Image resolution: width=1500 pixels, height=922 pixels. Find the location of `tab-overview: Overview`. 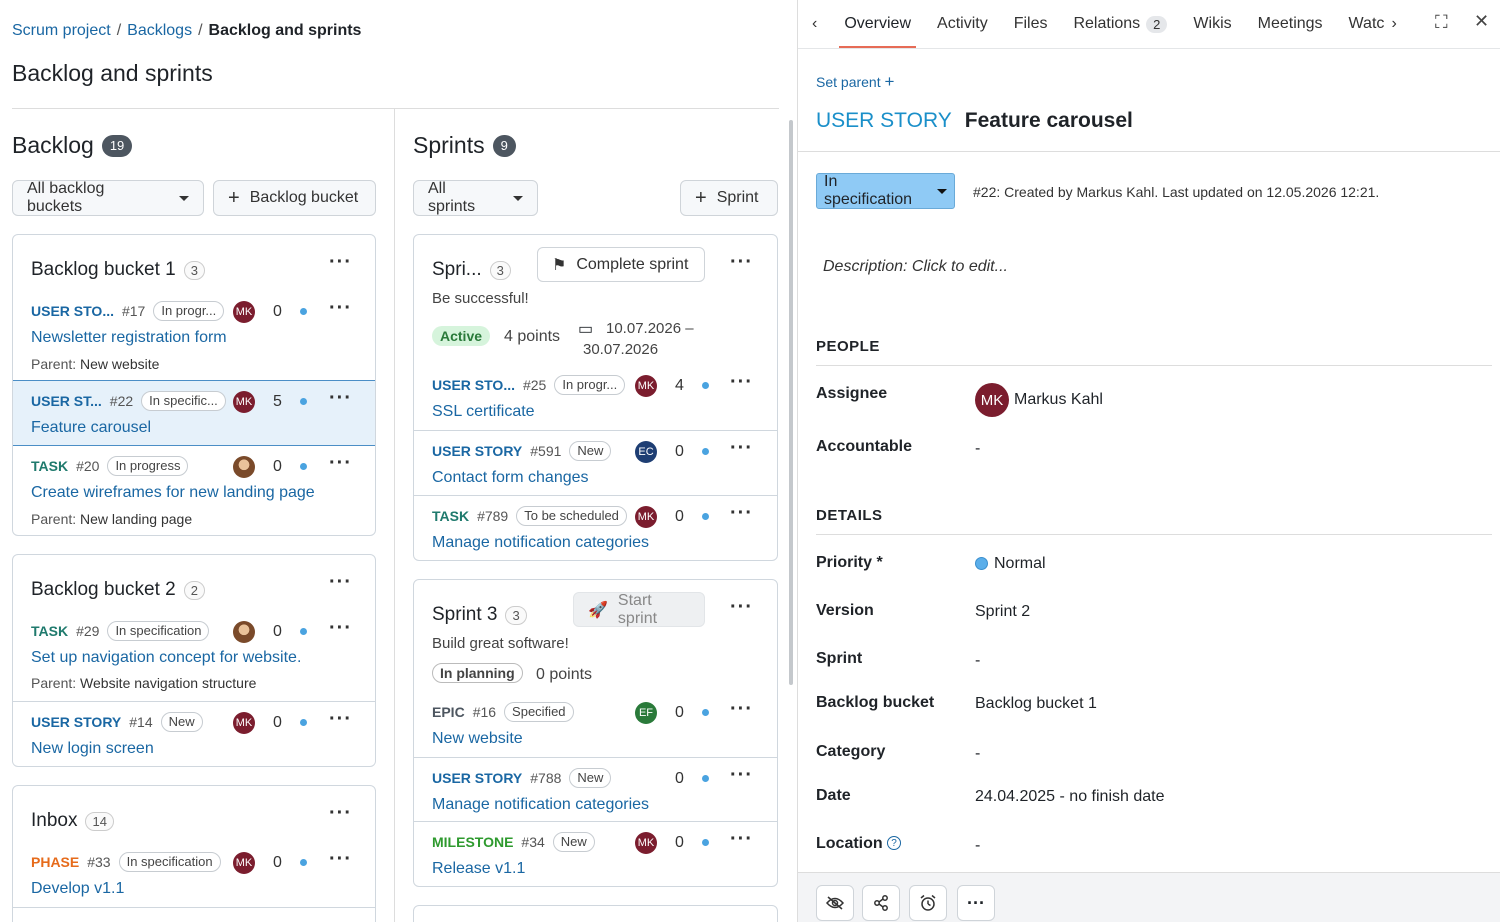

tab-overview: Overview is located at coordinates (877, 24).